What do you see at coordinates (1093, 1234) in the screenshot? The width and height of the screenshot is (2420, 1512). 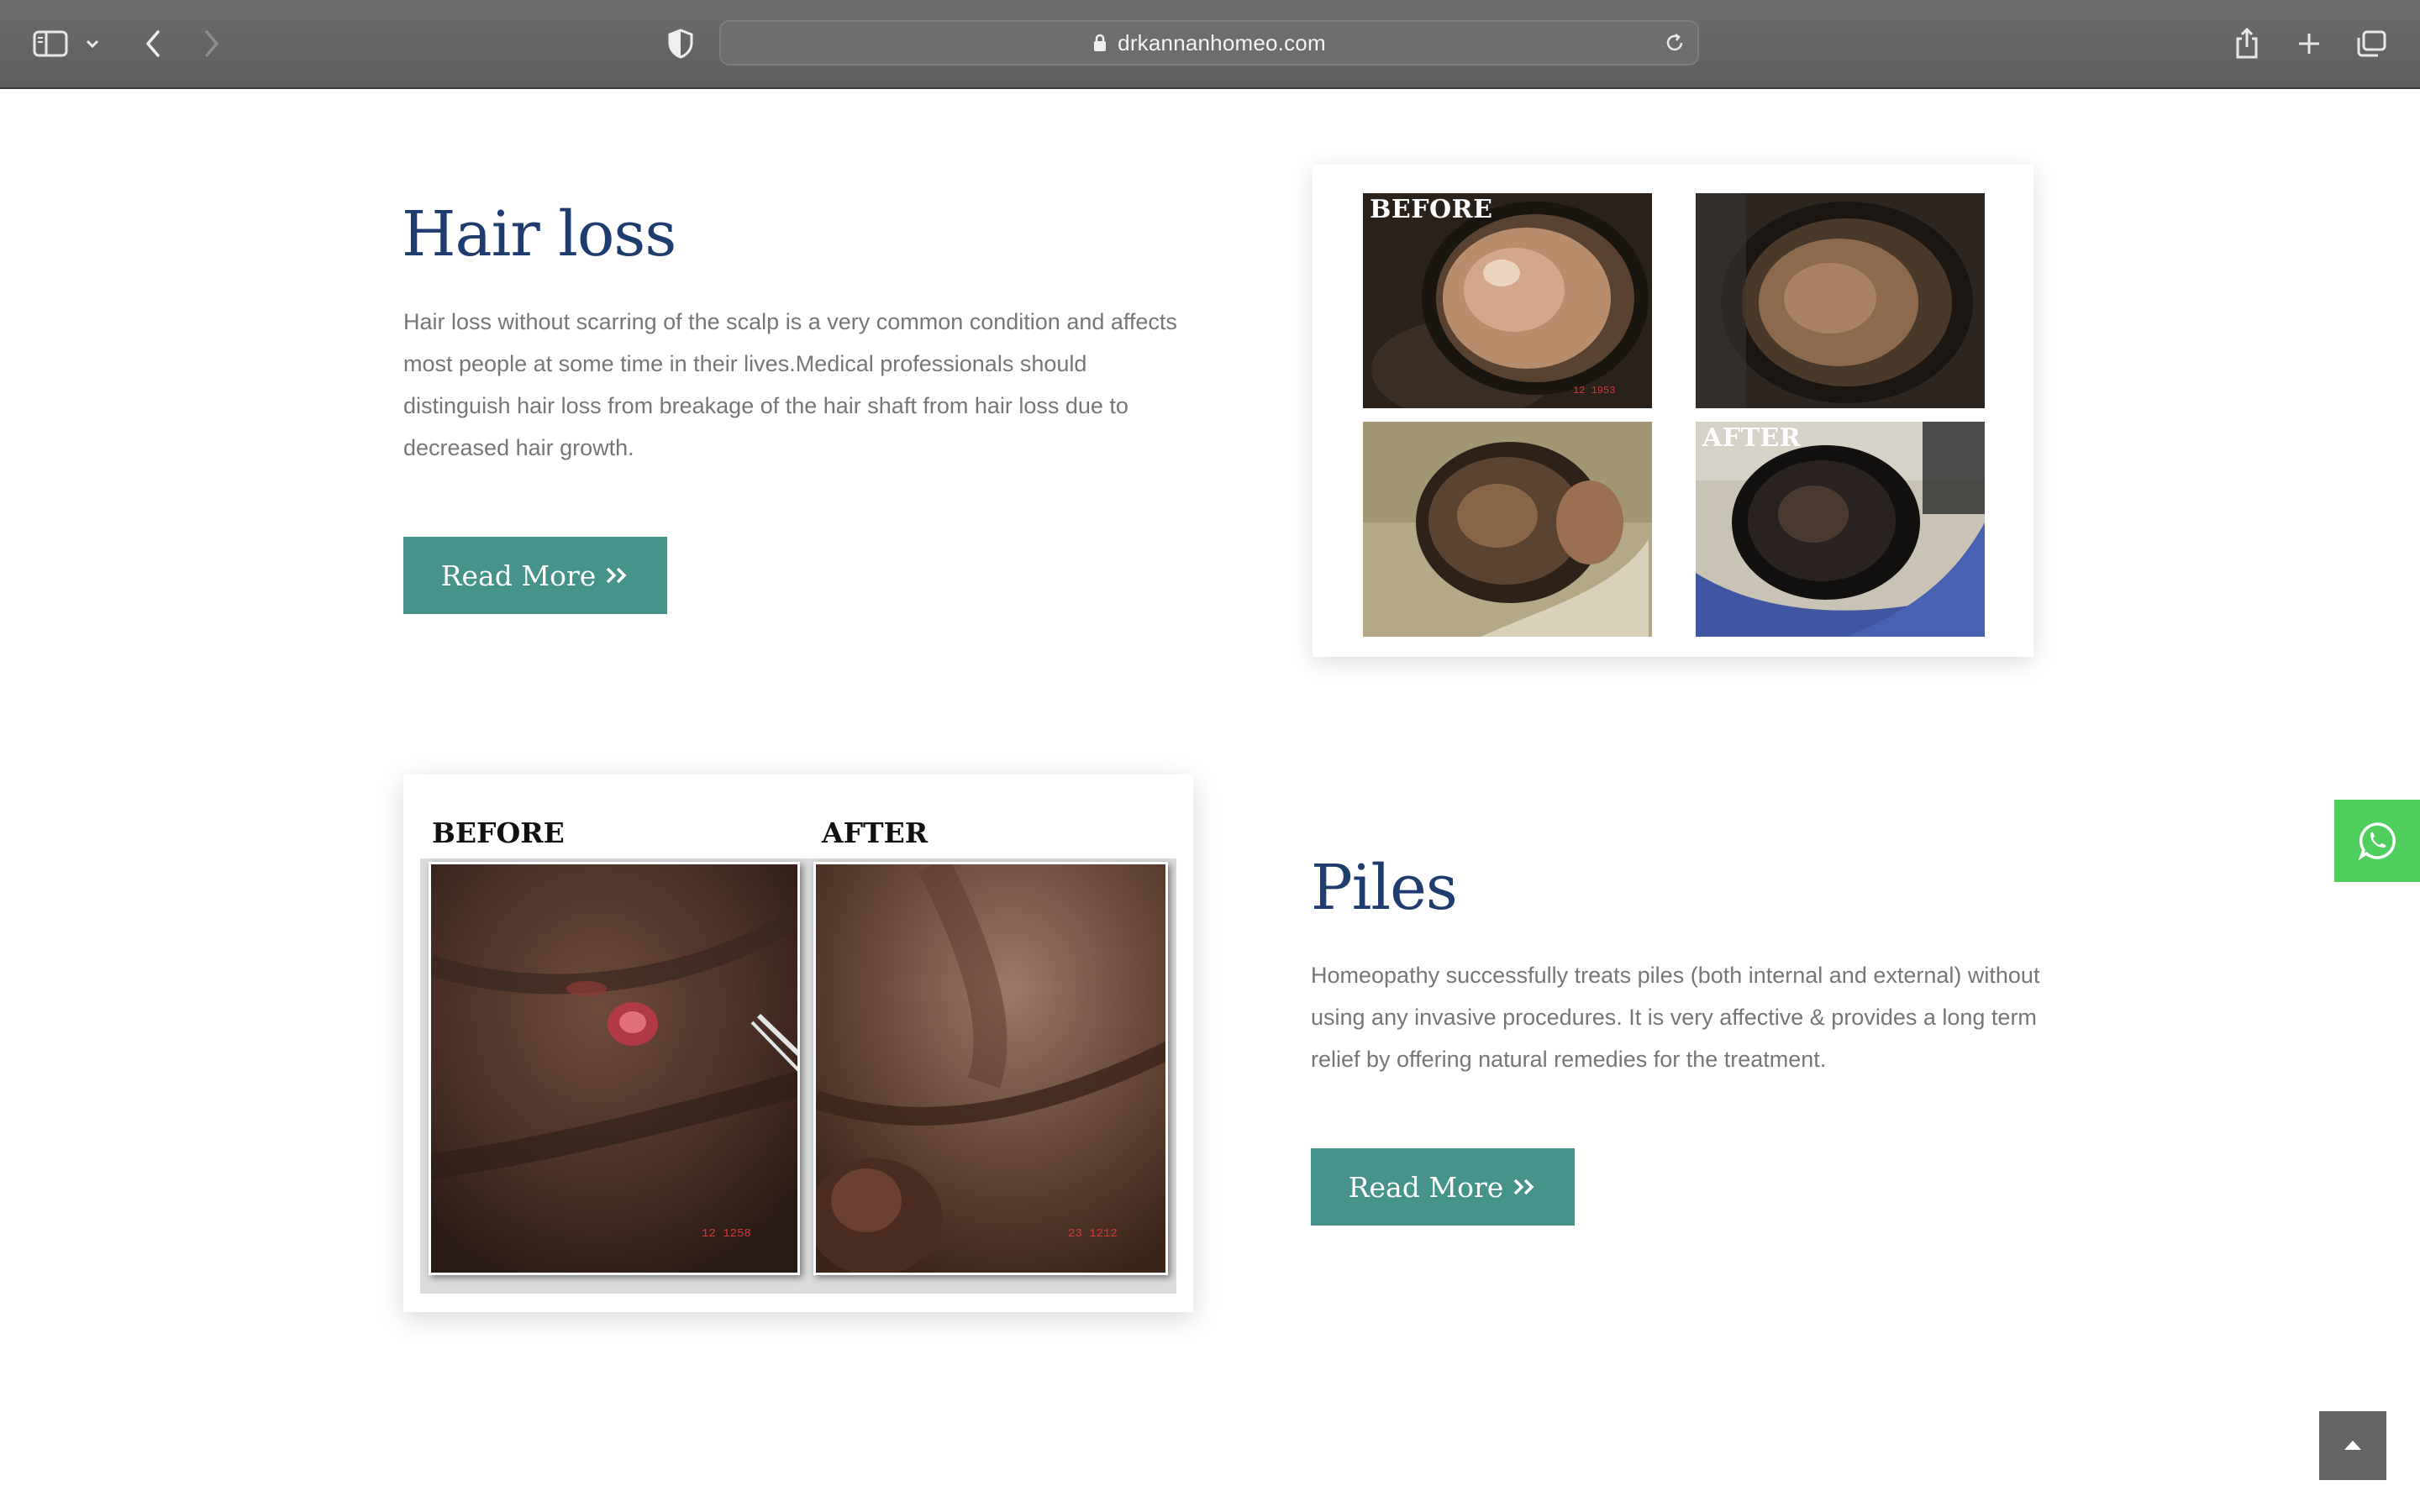 I see `photo-date-stamp: 23 1212` at bounding box center [1093, 1234].